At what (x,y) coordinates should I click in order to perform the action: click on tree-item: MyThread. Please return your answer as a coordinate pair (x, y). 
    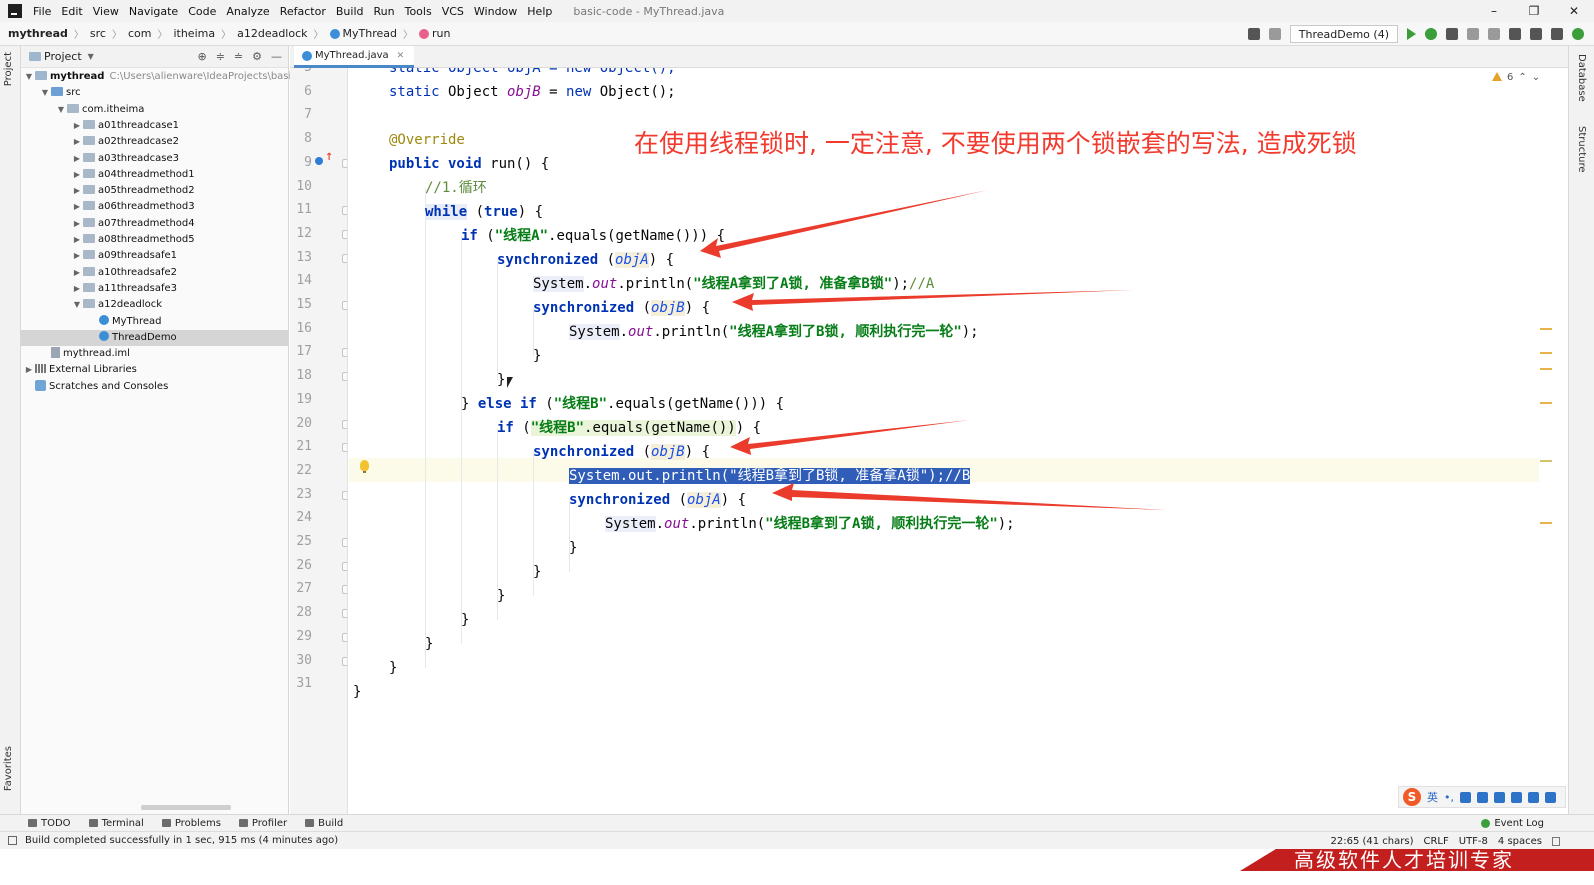
    Looking at the image, I should click on (154, 322).